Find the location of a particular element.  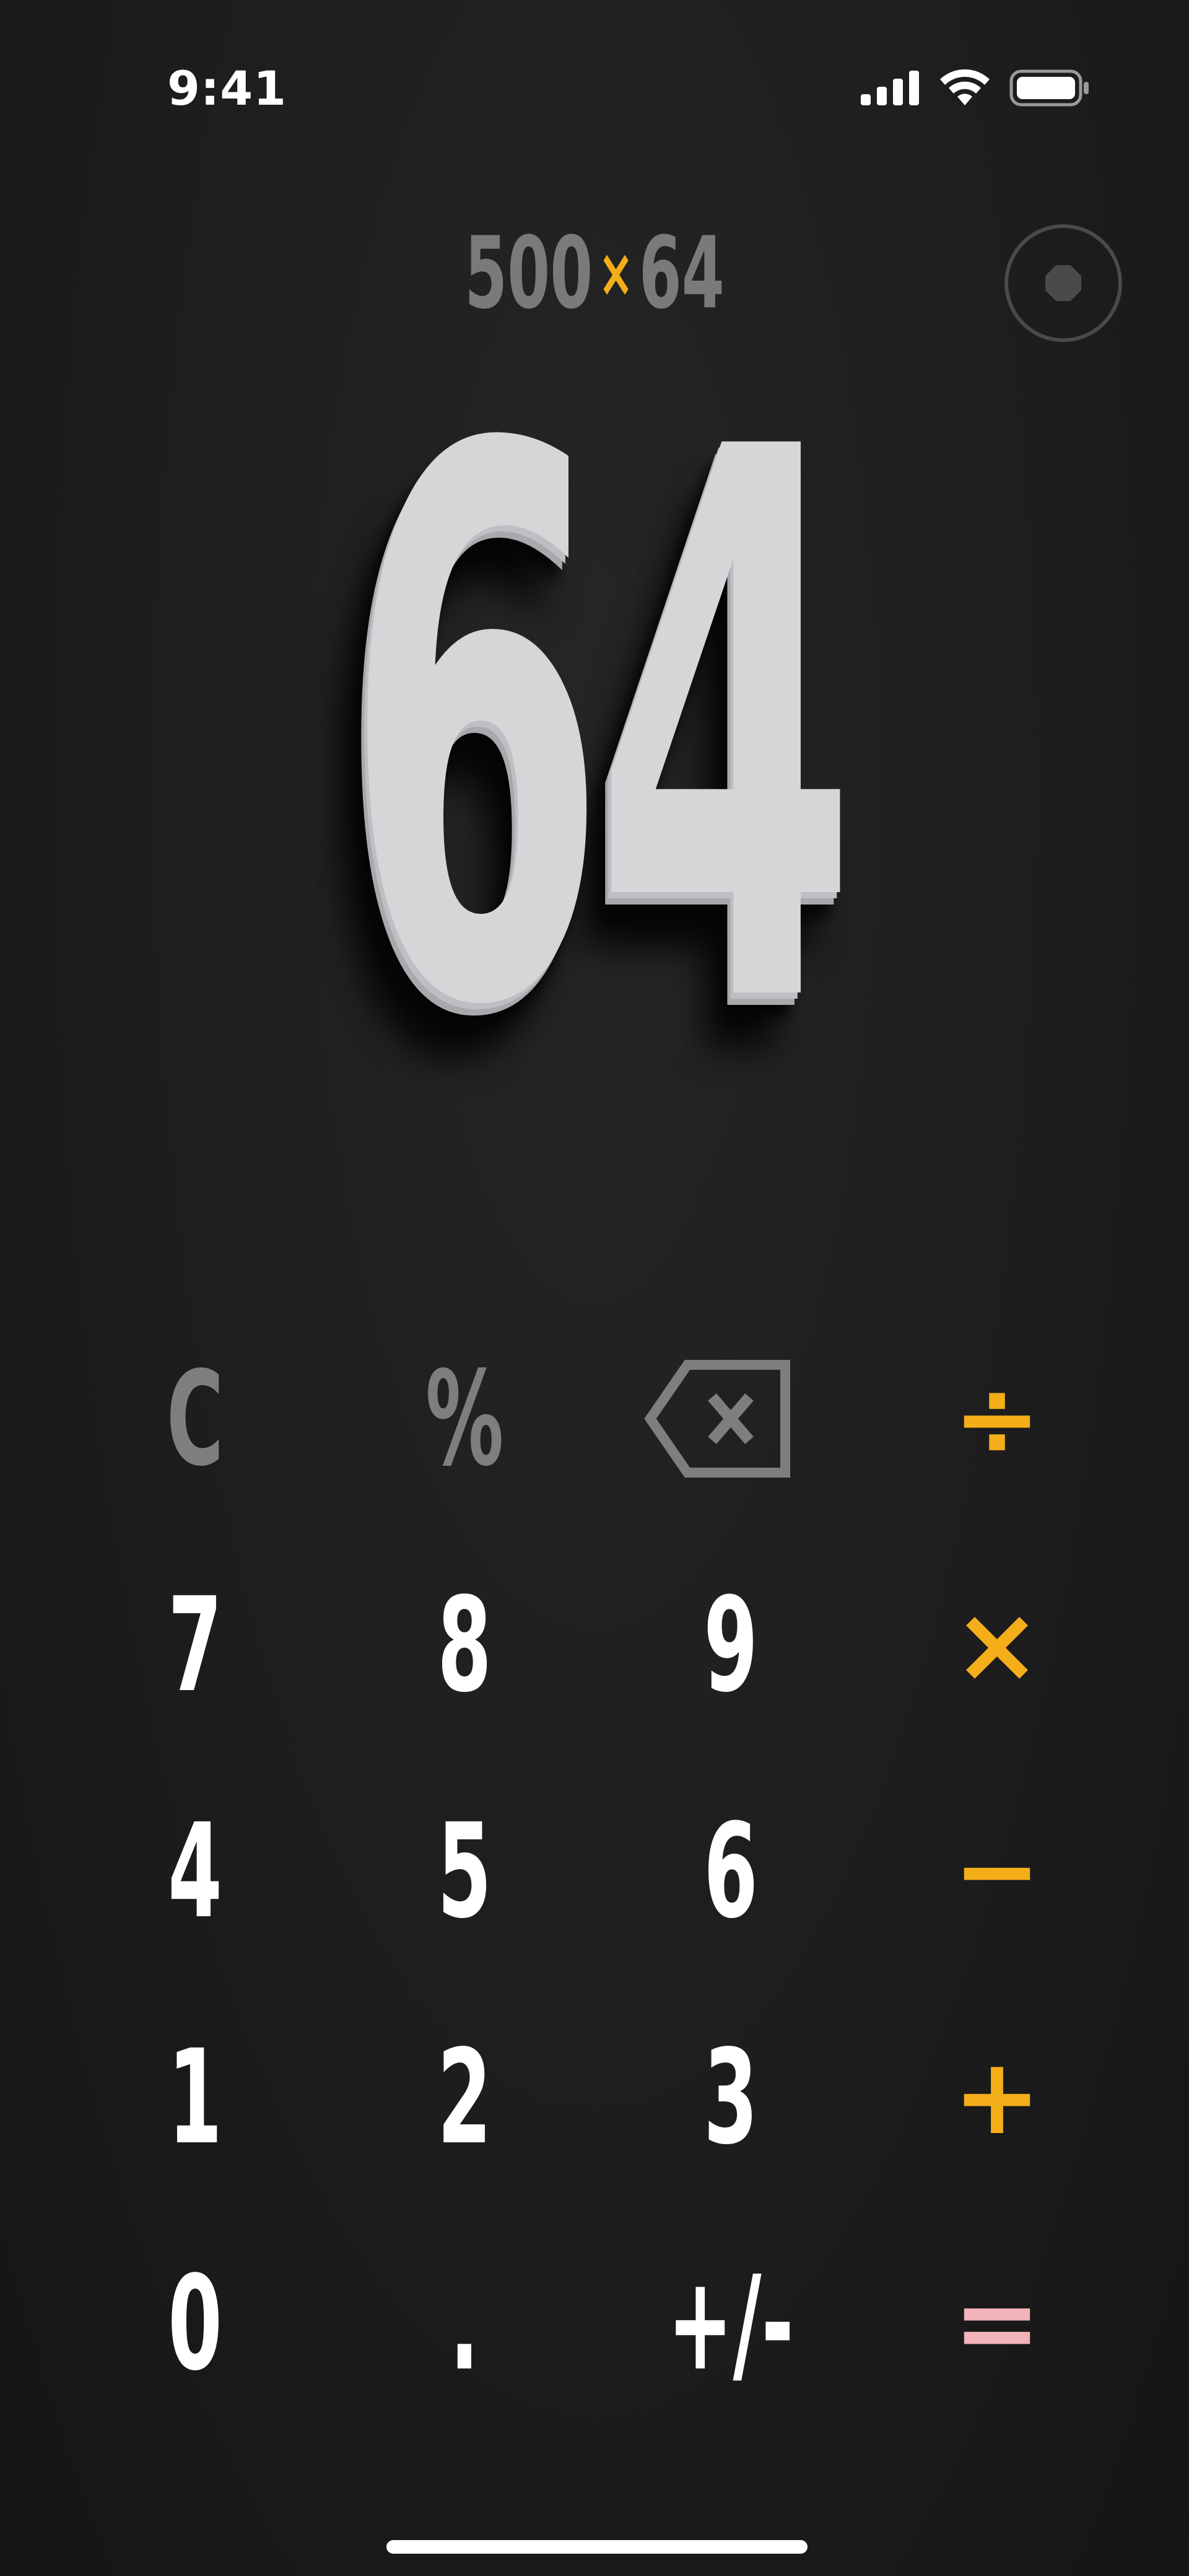

digit-5-button: 5 is located at coordinates (464, 1871).